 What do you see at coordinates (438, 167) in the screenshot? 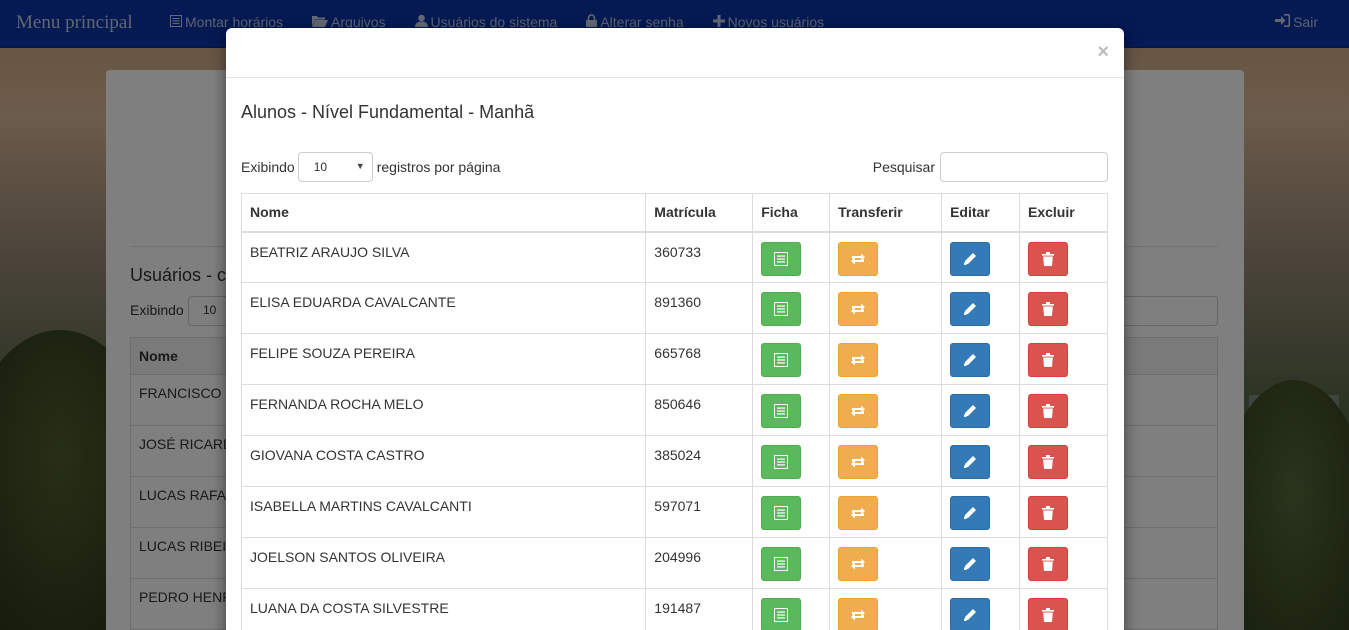
I see `length-suffix: registros por página` at bounding box center [438, 167].